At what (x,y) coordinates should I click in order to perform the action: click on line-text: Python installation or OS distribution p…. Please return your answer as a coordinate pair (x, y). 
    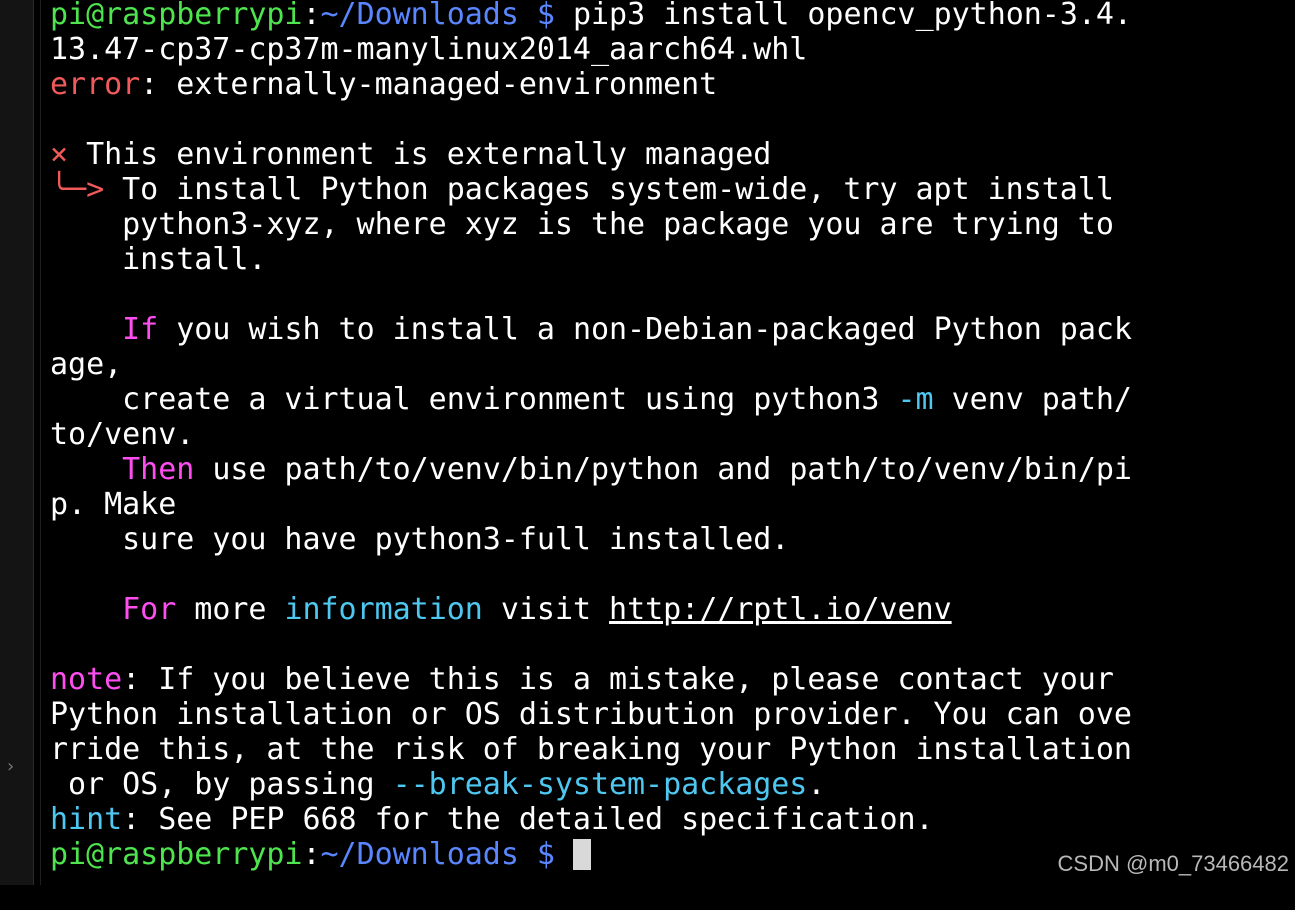
    Looking at the image, I should click on (591, 714).